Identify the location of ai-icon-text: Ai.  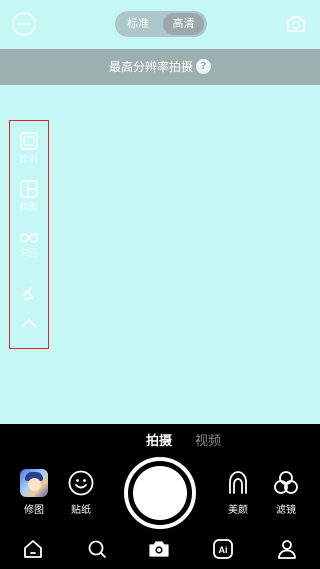
(223, 550).